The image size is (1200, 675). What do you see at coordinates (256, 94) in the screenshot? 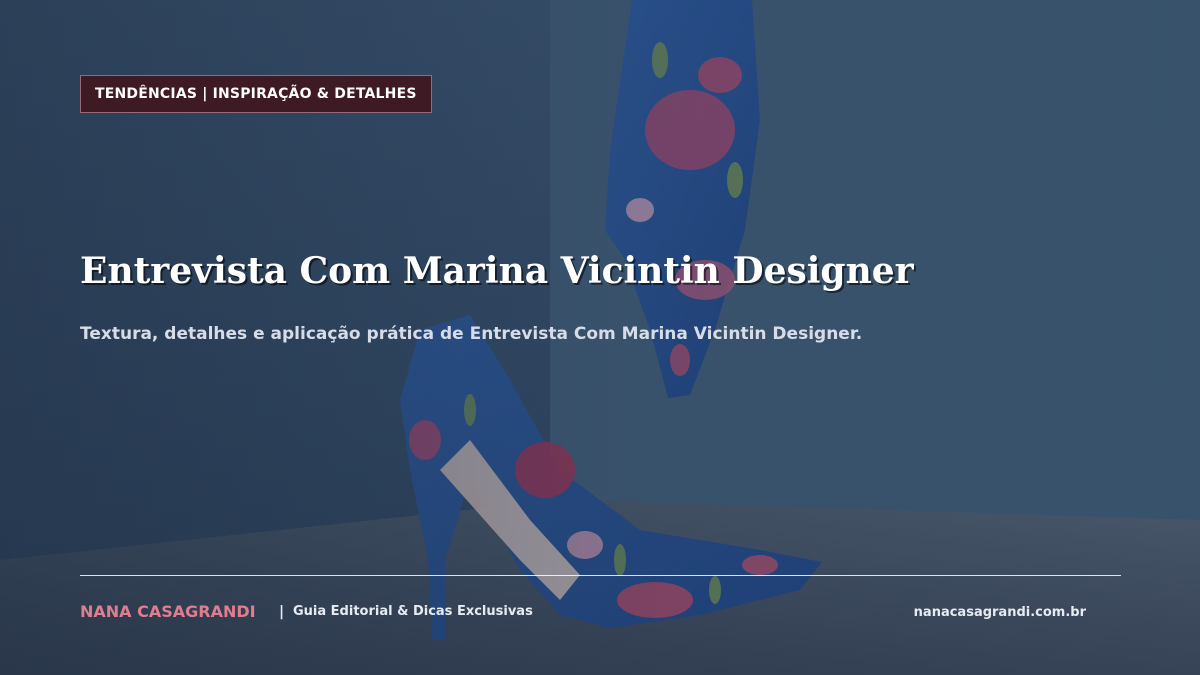
I see `category-badge: TENDÊNCIAS | INSPIRAÇÃO & DETALHES` at bounding box center [256, 94].